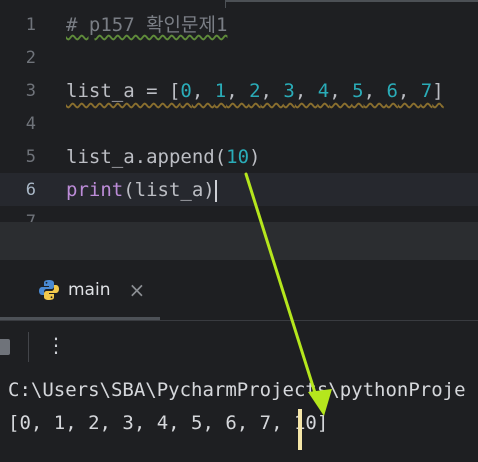  Describe the element at coordinates (30, 190) in the screenshot. I see `line-number: 6` at that location.